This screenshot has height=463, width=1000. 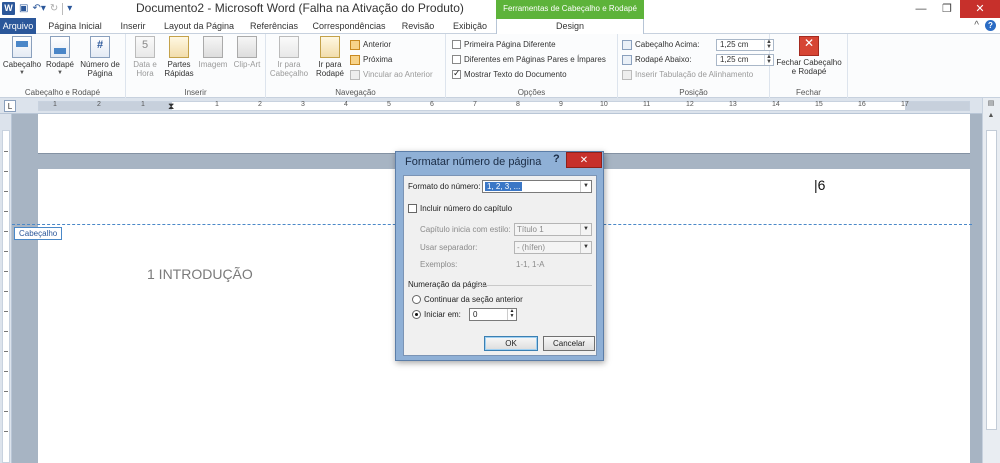 What do you see at coordinates (63, 8) in the screenshot?
I see `qat-separator` at bounding box center [63, 8].